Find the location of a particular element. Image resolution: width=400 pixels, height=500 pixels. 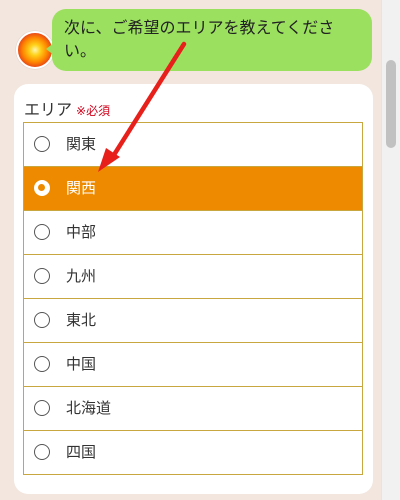

area-option: 北海道 is located at coordinates (193, 409).